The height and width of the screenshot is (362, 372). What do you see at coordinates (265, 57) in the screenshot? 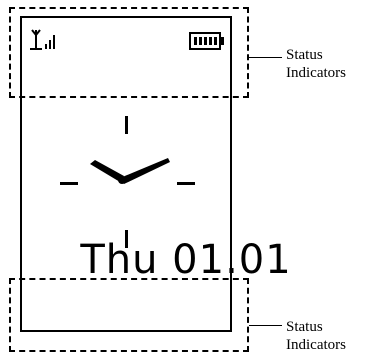
I see `top-callout-line` at bounding box center [265, 57].